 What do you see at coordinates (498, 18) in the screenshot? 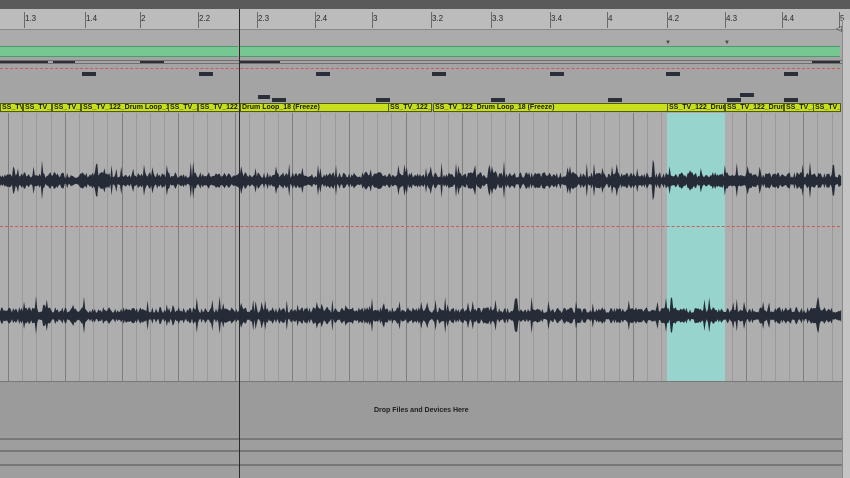
I see `ruler-label: 3.3` at bounding box center [498, 18].